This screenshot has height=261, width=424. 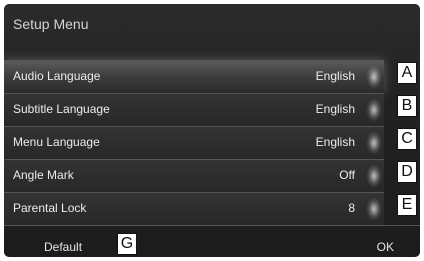 I want to click on footer-divider, so click(x=212, y=225).